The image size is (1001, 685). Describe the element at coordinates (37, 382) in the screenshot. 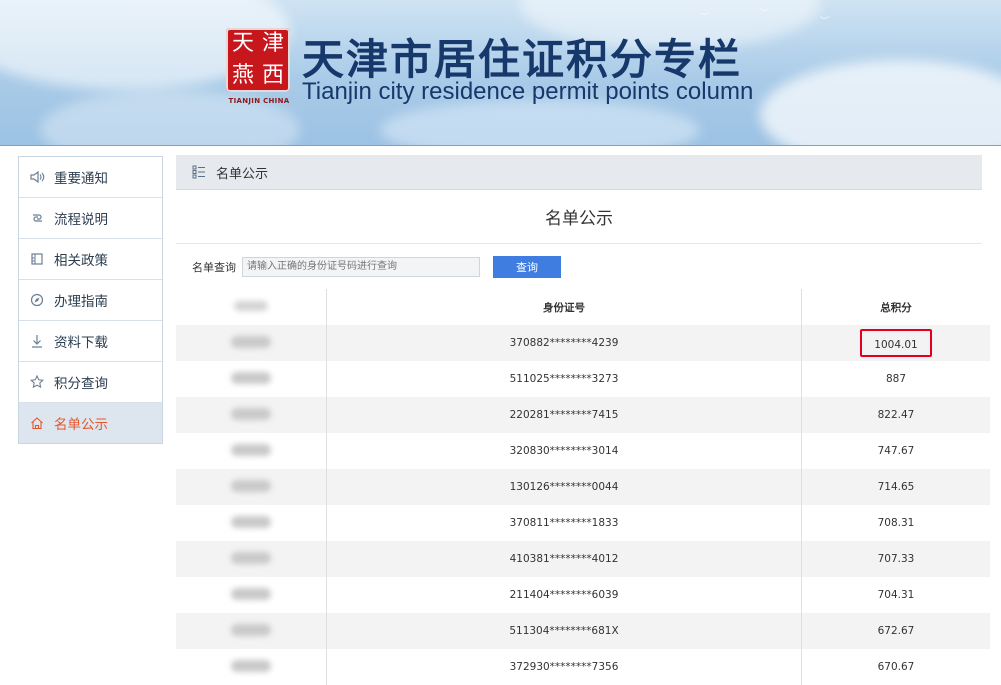

I see `star-icon` at that location.